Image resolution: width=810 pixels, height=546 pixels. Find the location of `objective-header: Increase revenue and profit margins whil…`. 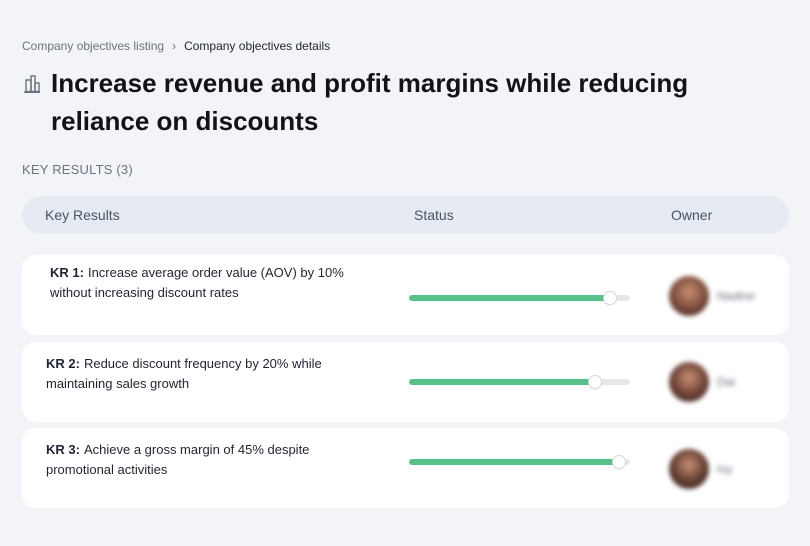

objective-header: Increase revenue and profit margins whil… is located at coordinates (392, 102).